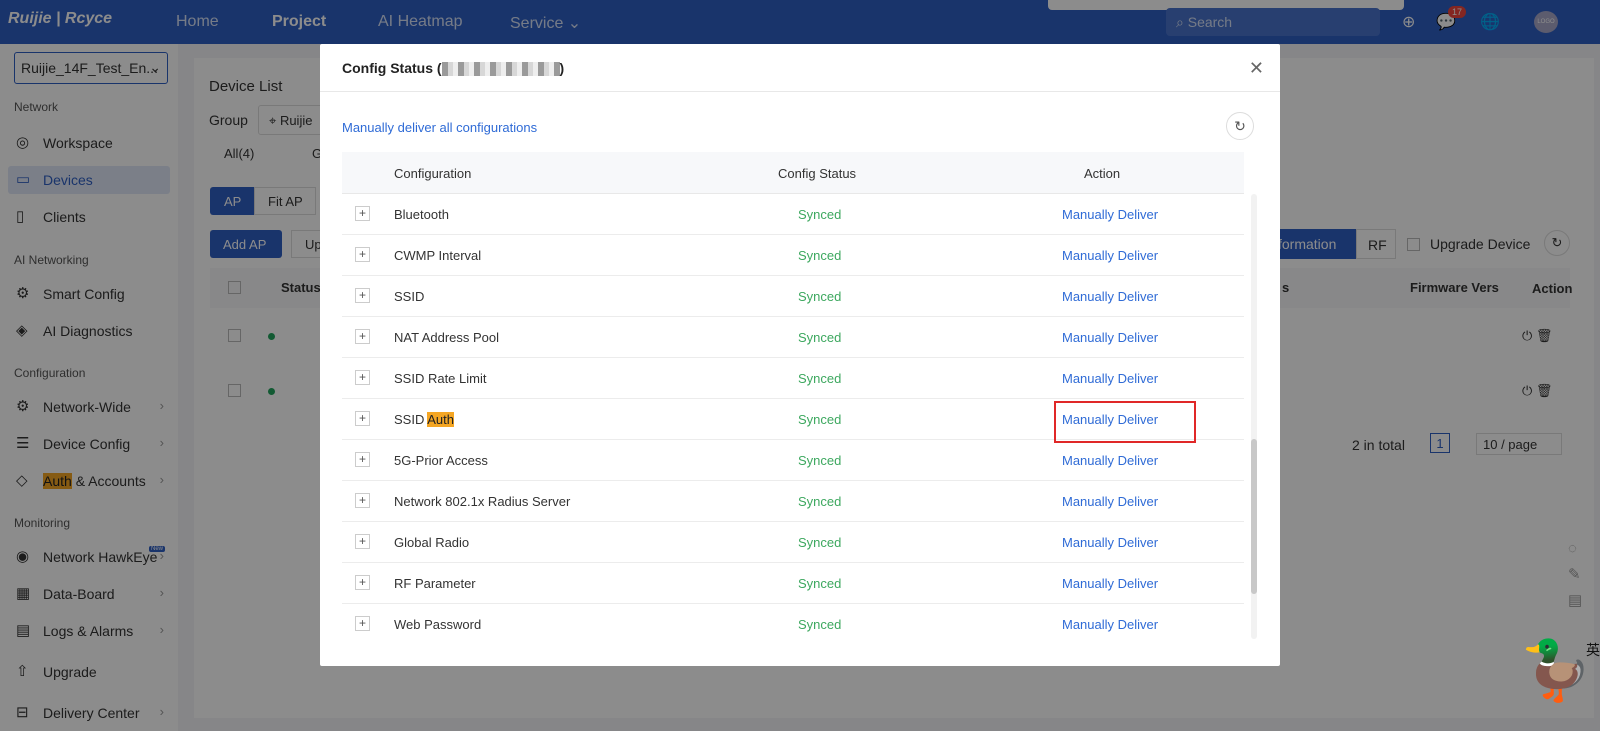 The image size is (1600, 731). I want to click on floating-tools: ◌ ✎ ▤, so click(1580, 574).